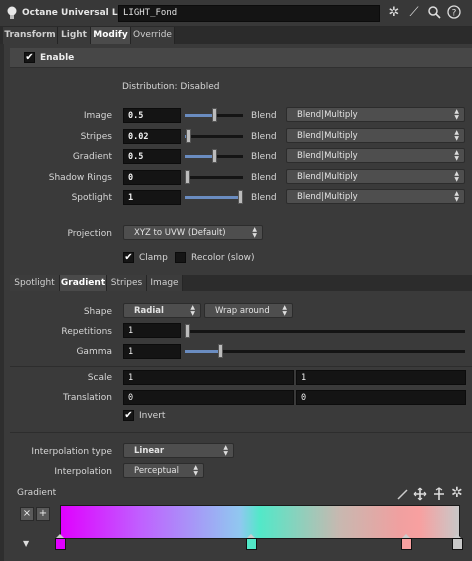 The width and height of the screenshot is (472, 561). What do you see at coordinates (325, 331) in the screenshot?
I see `repetitions-slider-track` at bounding box center [325, 331].